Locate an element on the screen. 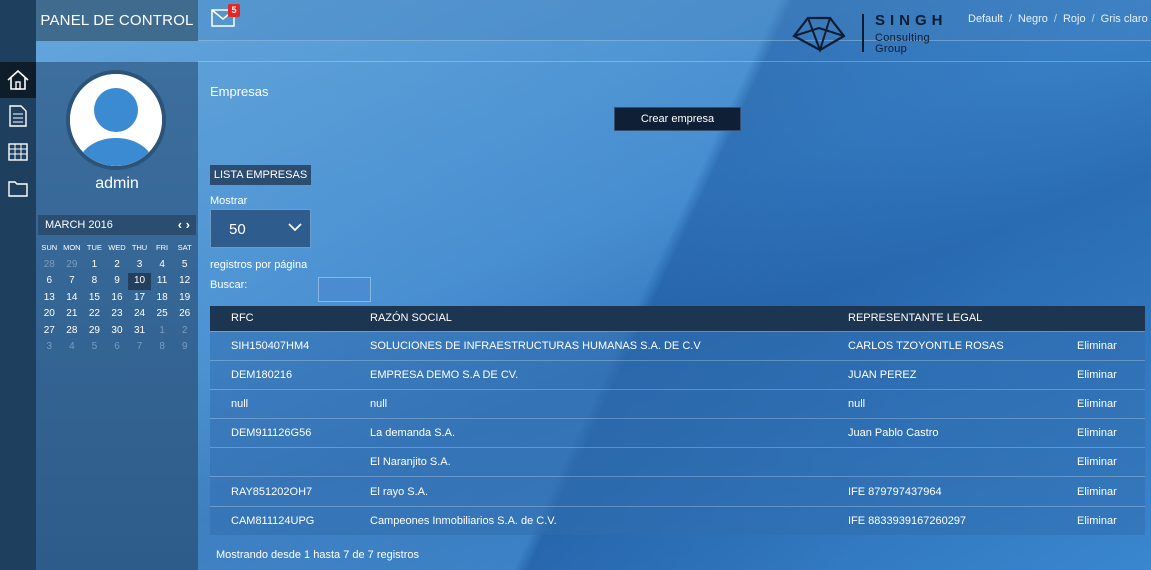 The height and width of the screenshot is (570, 1151). create-company-button: Crear empresa is located at coordinates (677, 119).